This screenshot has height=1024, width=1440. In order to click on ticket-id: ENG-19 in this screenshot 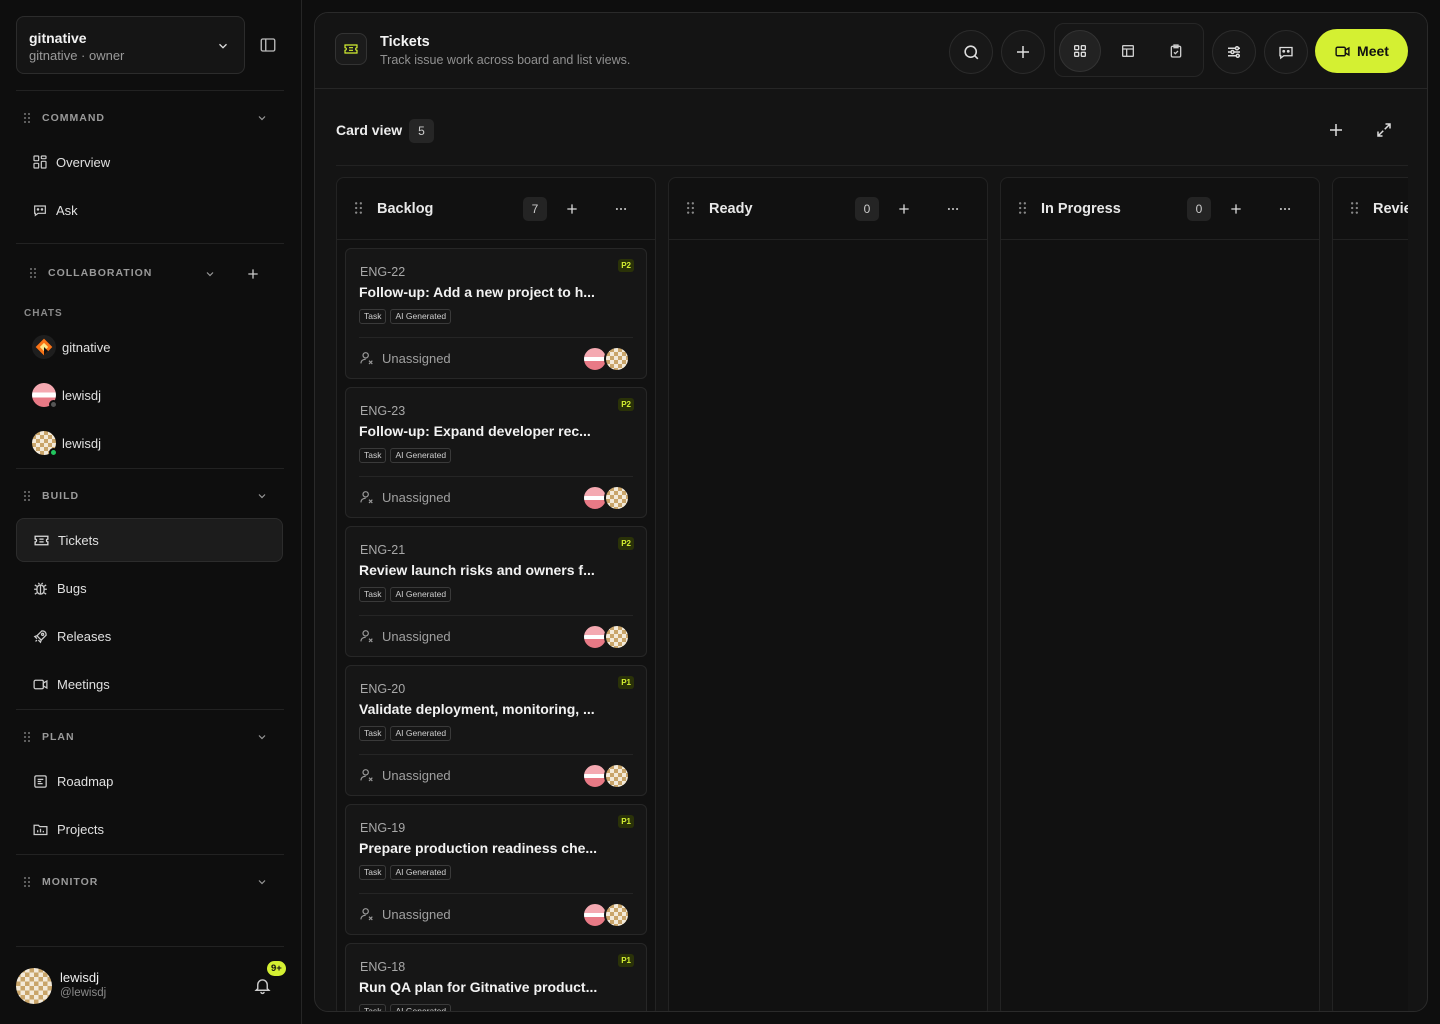, I will do `click(383, 828)`.